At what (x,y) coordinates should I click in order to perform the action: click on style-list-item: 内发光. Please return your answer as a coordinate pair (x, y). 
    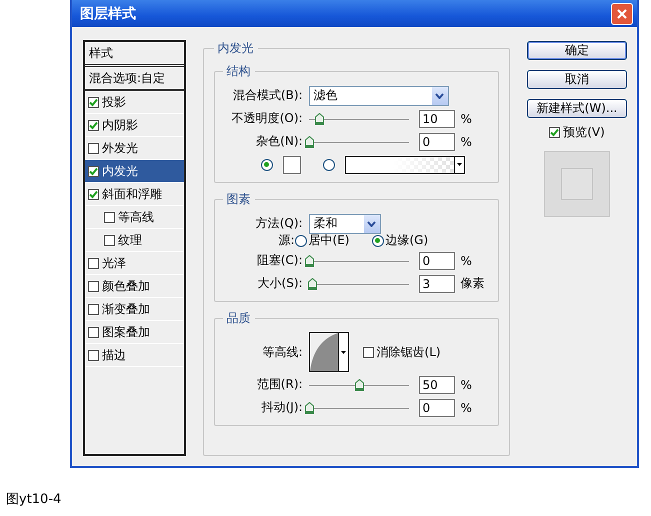
    Looking at the image, I should click on (134, 171).